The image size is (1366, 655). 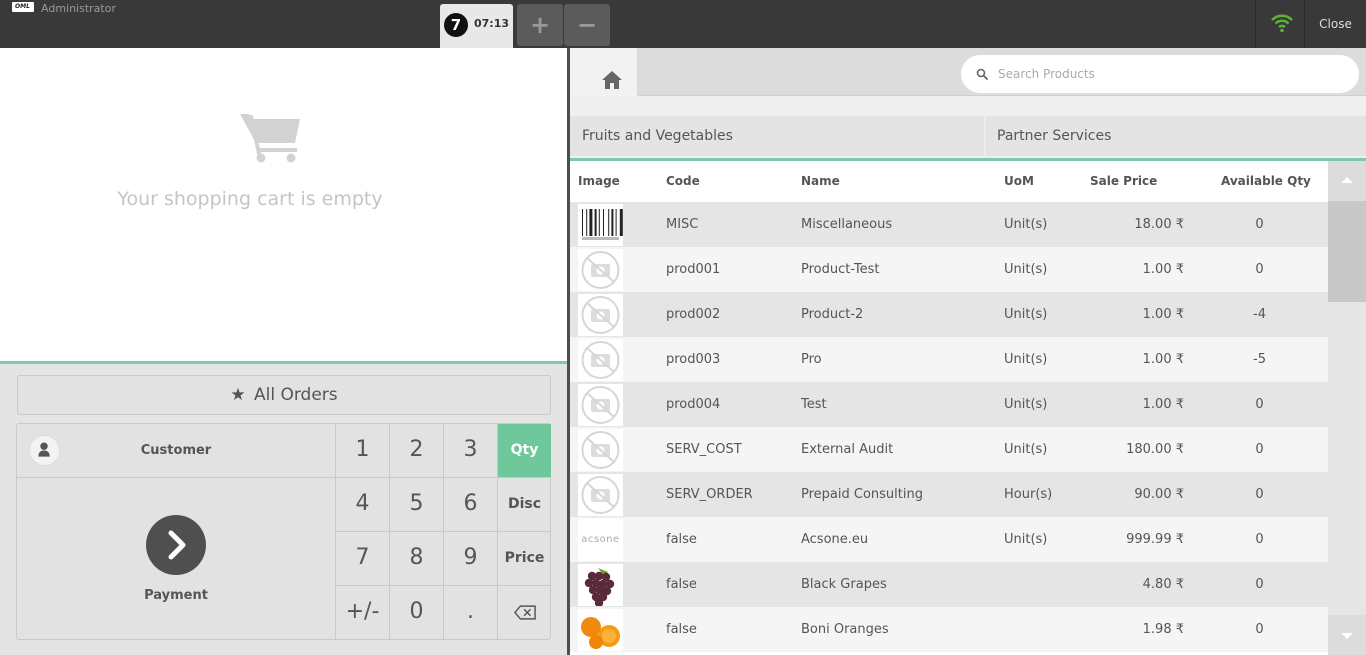 I want to click on product-name: Pro, so click(x=811, y=359).